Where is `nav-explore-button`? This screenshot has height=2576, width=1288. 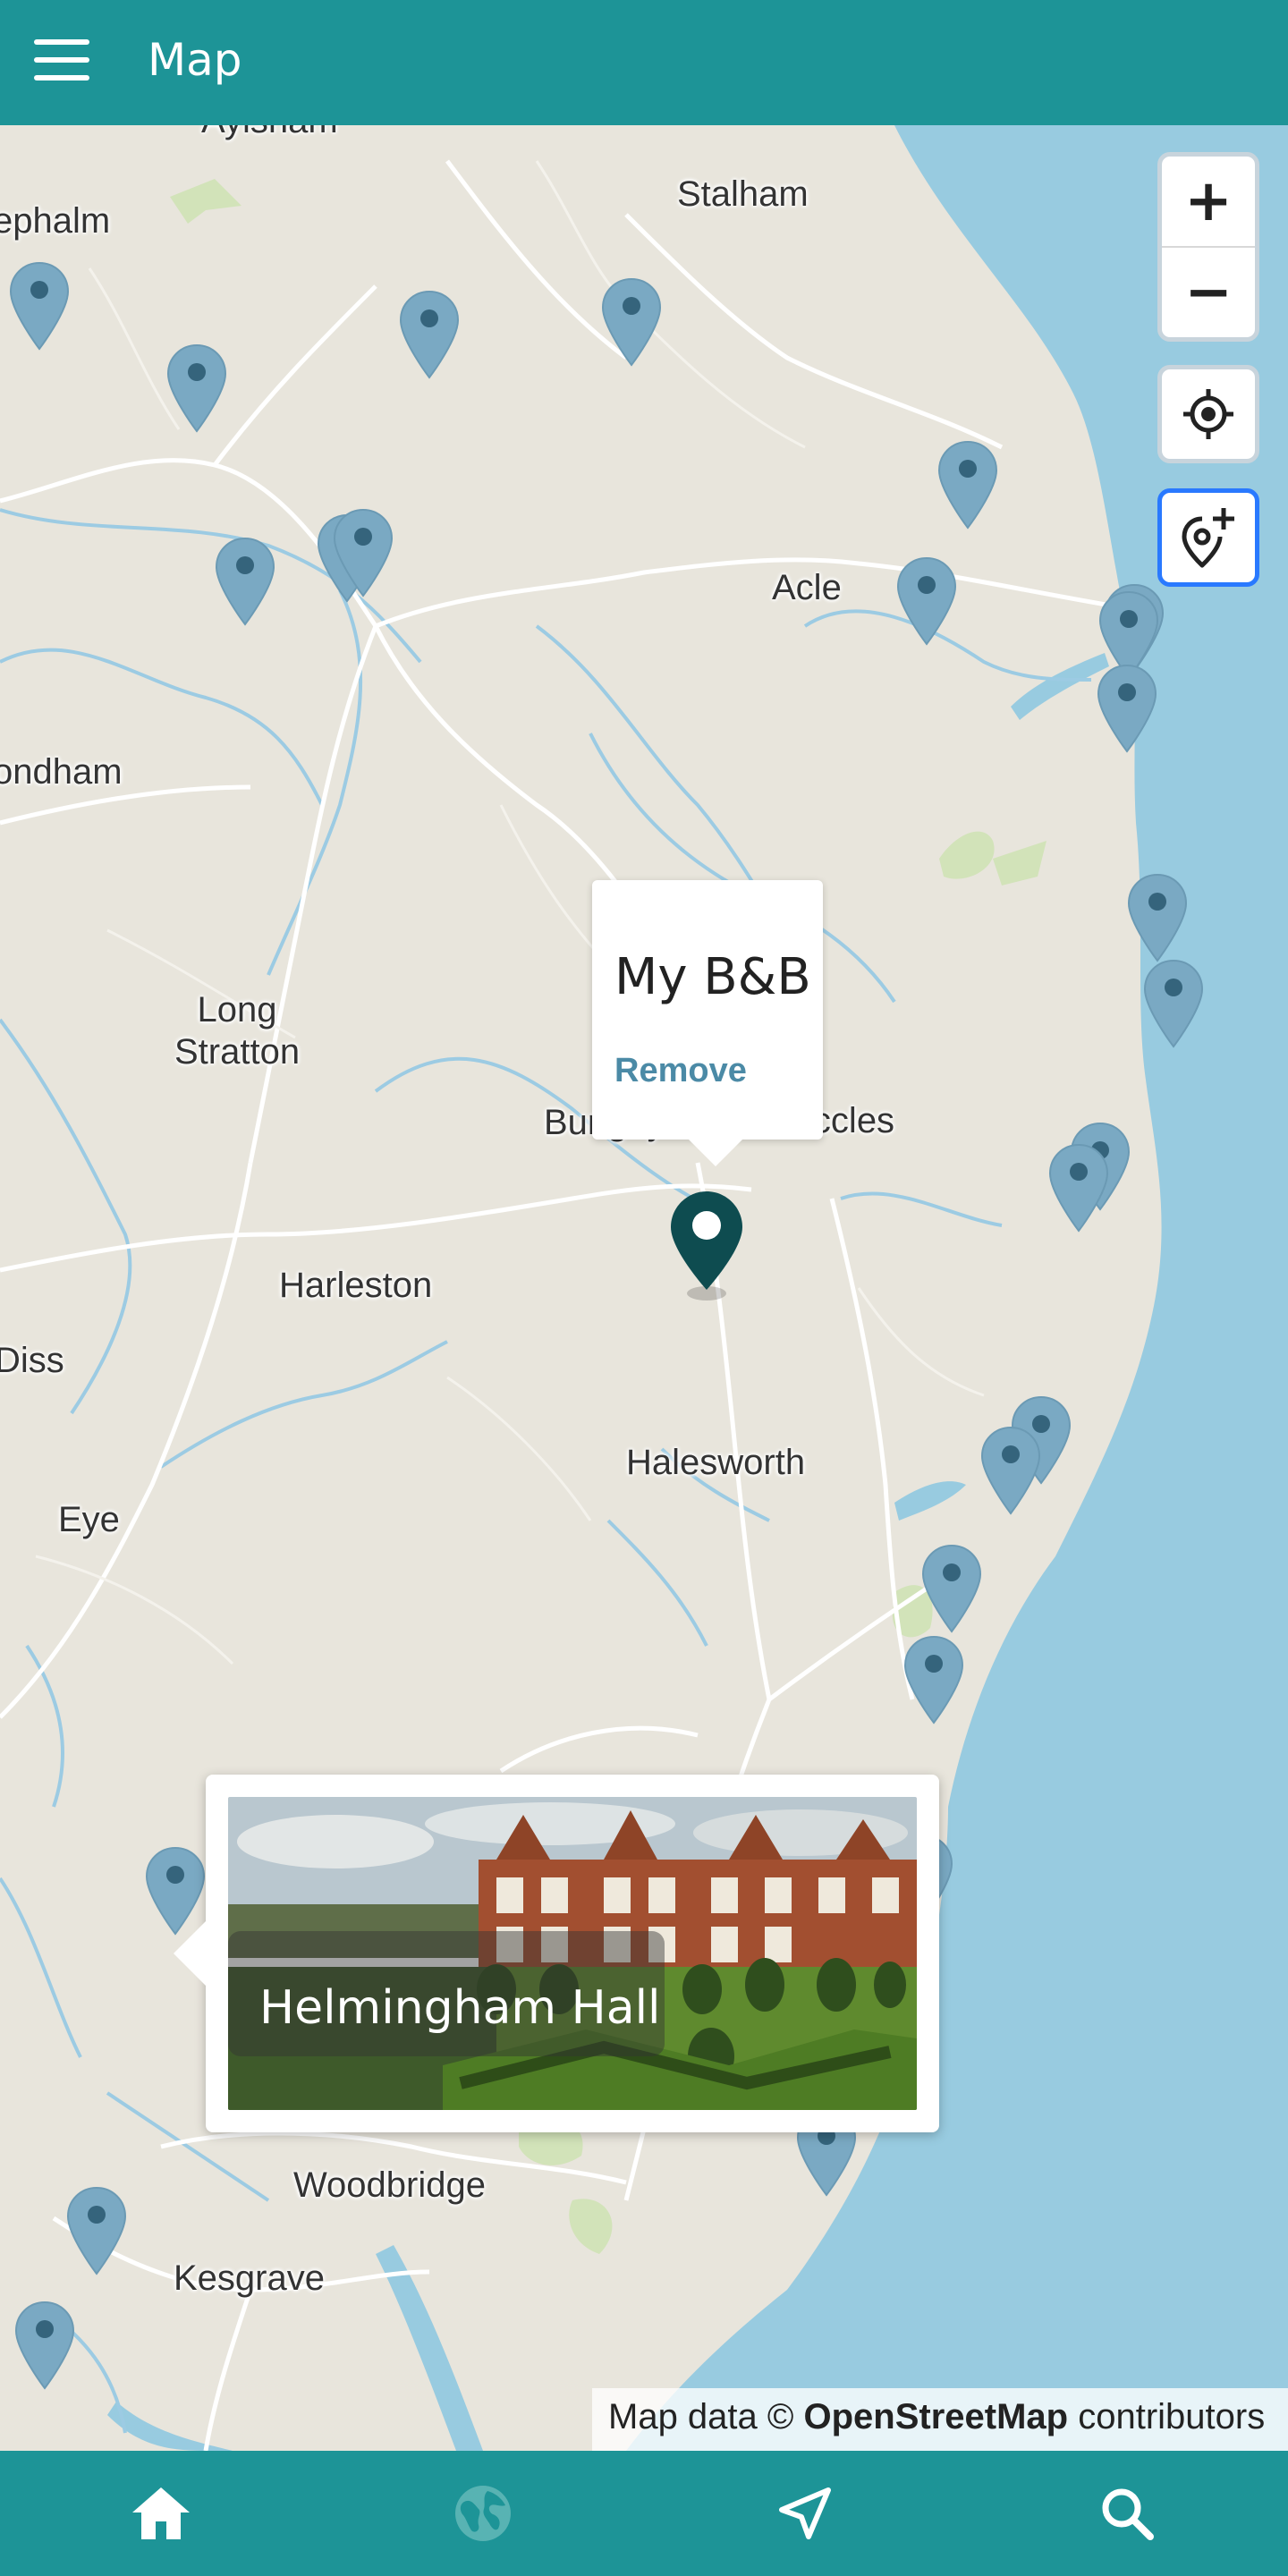 nav-explore-button is located at coordinates (483, 2513).